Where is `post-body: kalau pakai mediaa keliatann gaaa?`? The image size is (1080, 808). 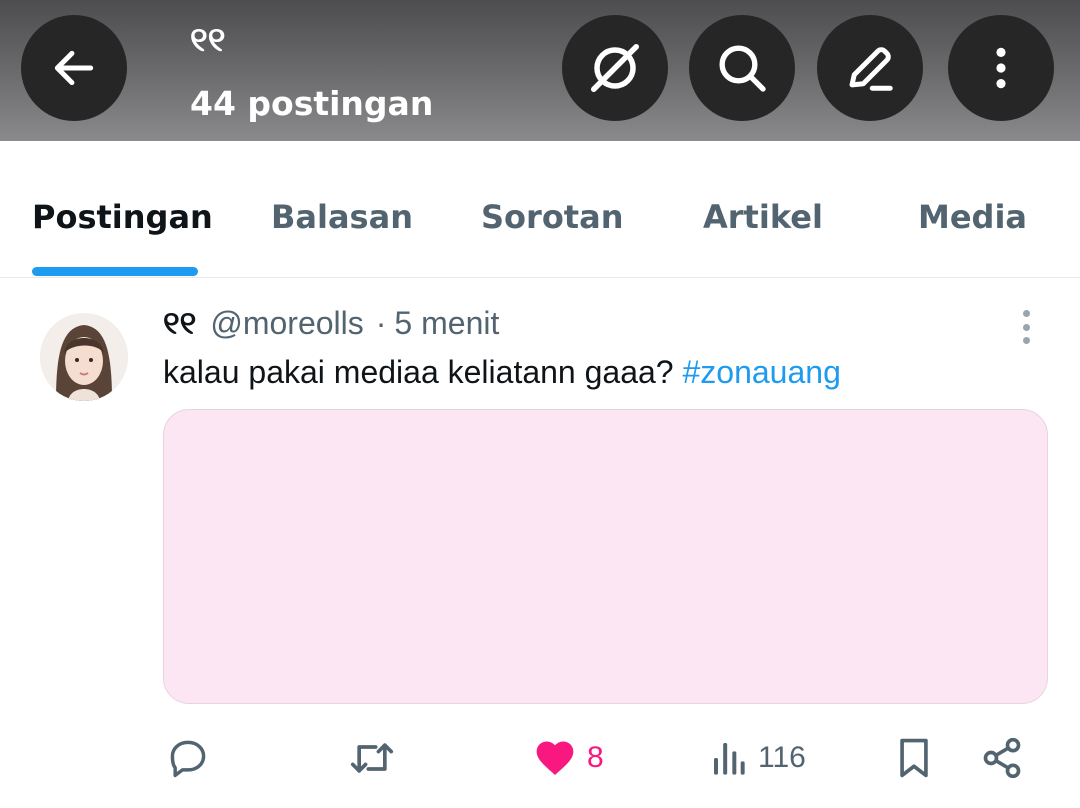
post-body: kalau pakai mediaa keliatann gaaa? is located at coordinates (423, 372).